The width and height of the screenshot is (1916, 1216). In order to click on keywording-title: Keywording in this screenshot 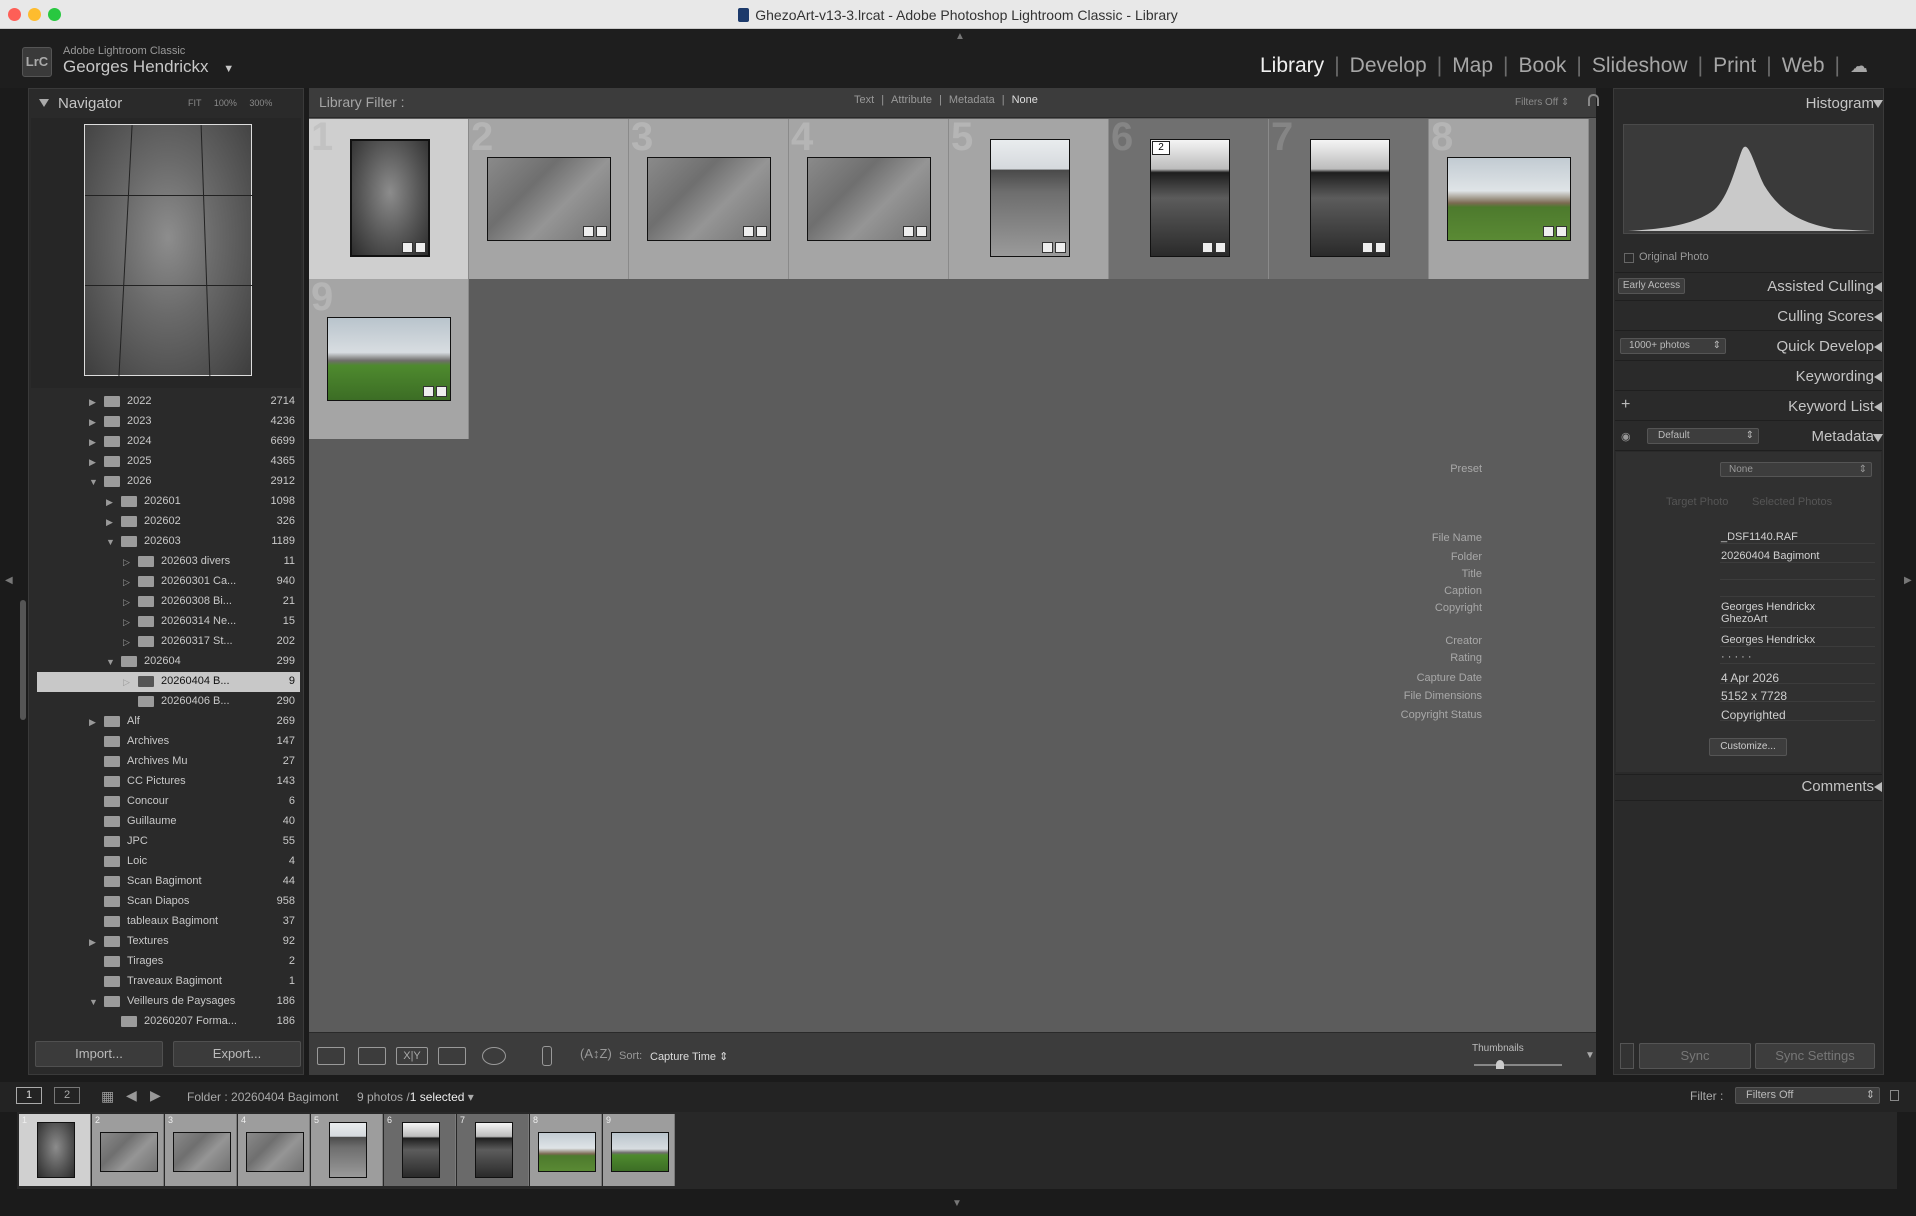, I will do `click(1835, 376)`.